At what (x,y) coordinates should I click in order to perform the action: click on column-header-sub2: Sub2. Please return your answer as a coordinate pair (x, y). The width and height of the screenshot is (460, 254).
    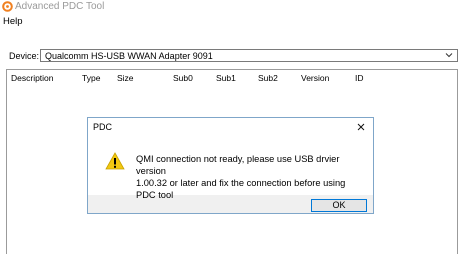
    Looking at the image, I should click on (268, 78).